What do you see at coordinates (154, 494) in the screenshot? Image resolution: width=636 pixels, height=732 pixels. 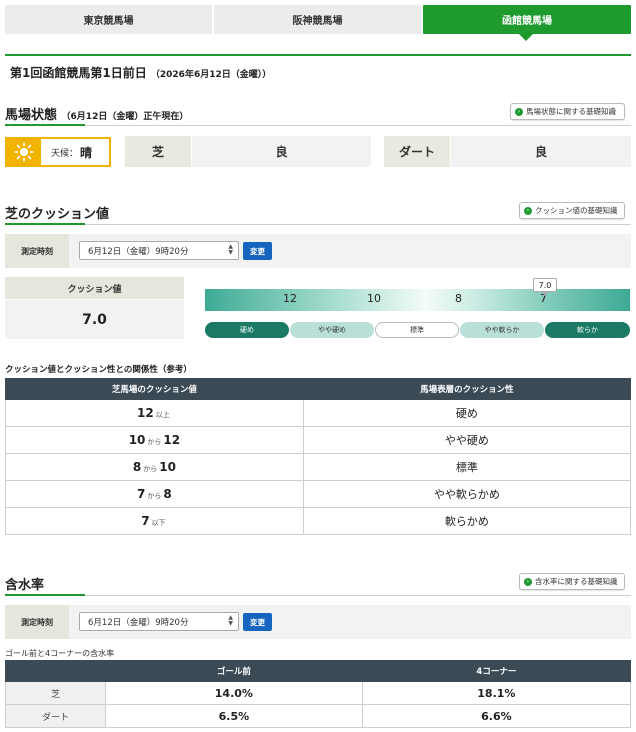 I see `relation-value-cell: 7 から 8` at bounding box center [154, 494].